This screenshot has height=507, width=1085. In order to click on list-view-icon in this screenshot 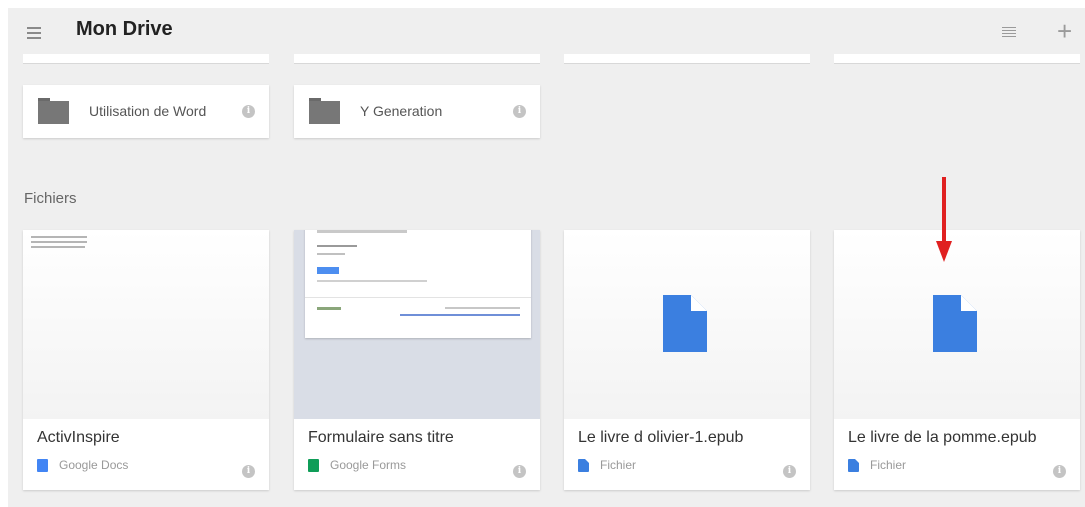, I will do `click(1009, 33)`.